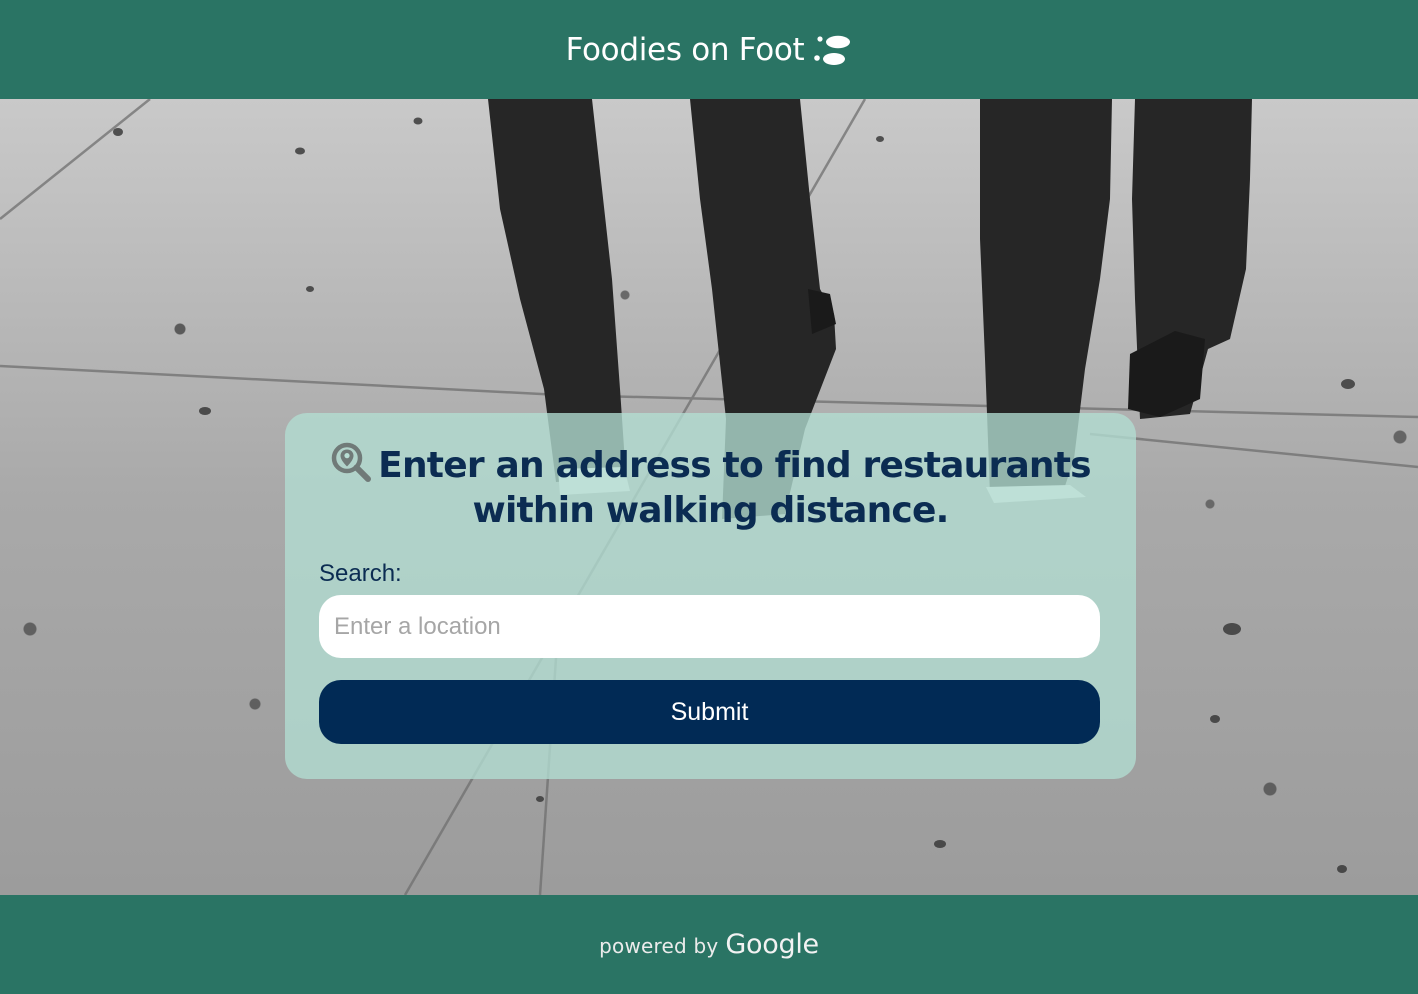  I want to click on powered-by-google: powered by Google, so click(709, 944).